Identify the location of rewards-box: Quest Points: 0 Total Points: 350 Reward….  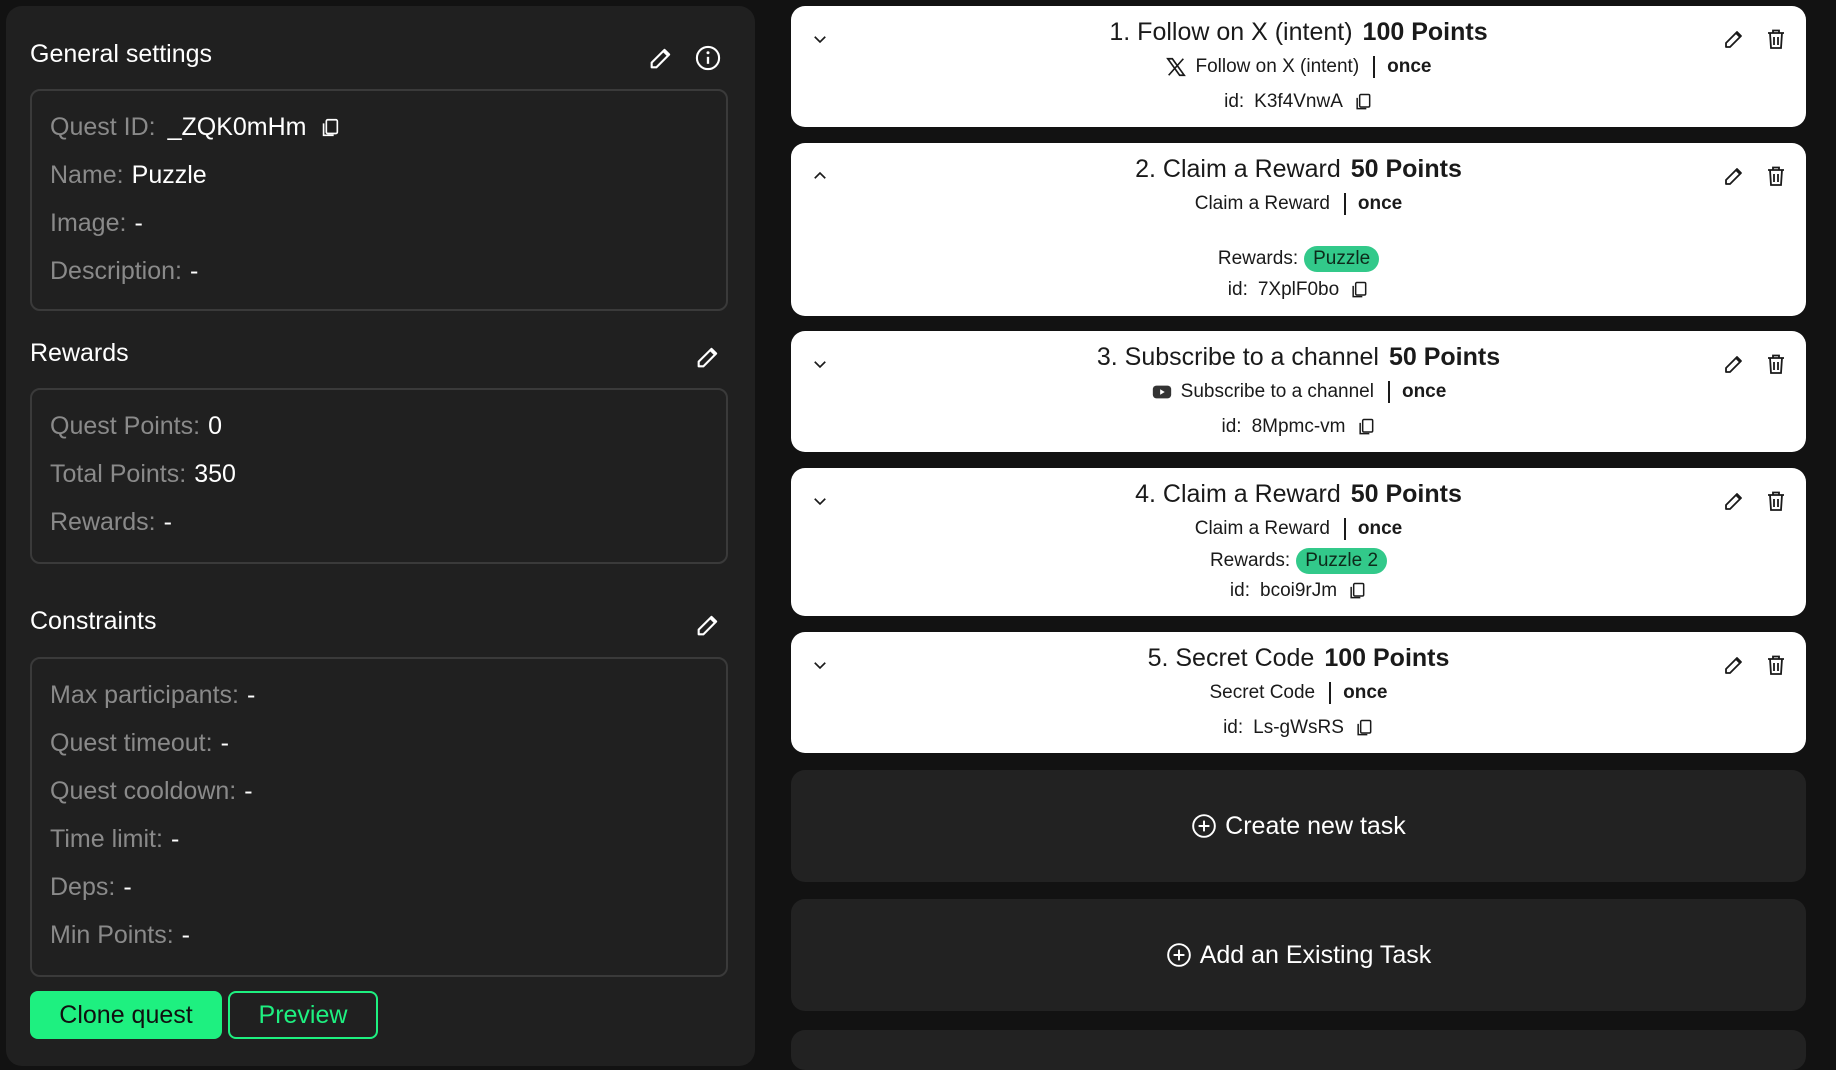
(379, 476).